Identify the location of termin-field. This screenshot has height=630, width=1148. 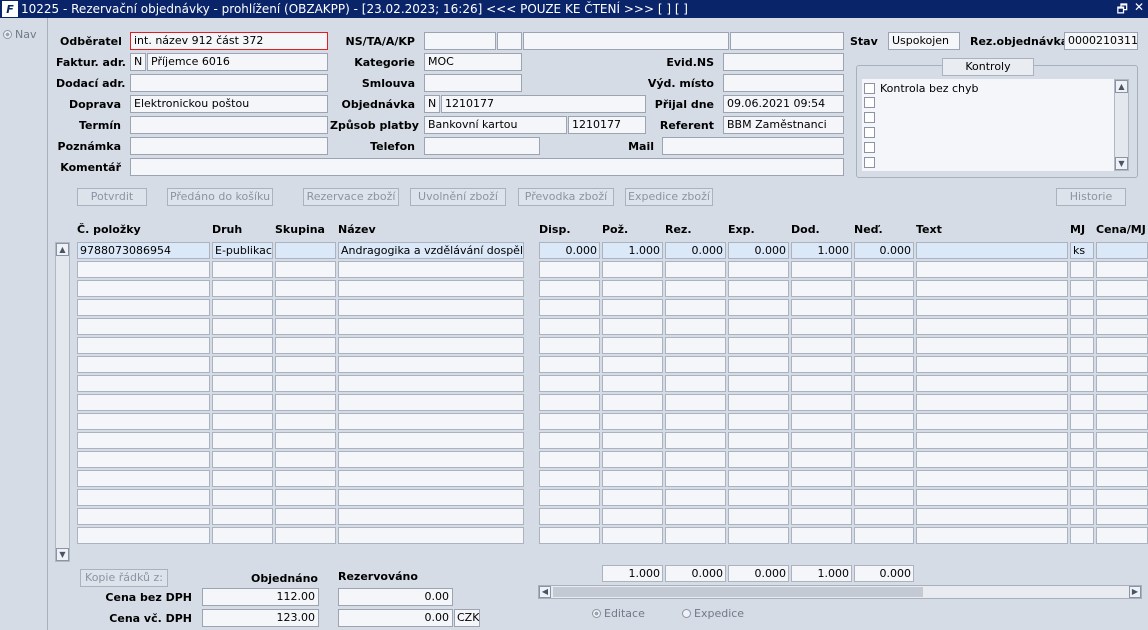
(229, 125).